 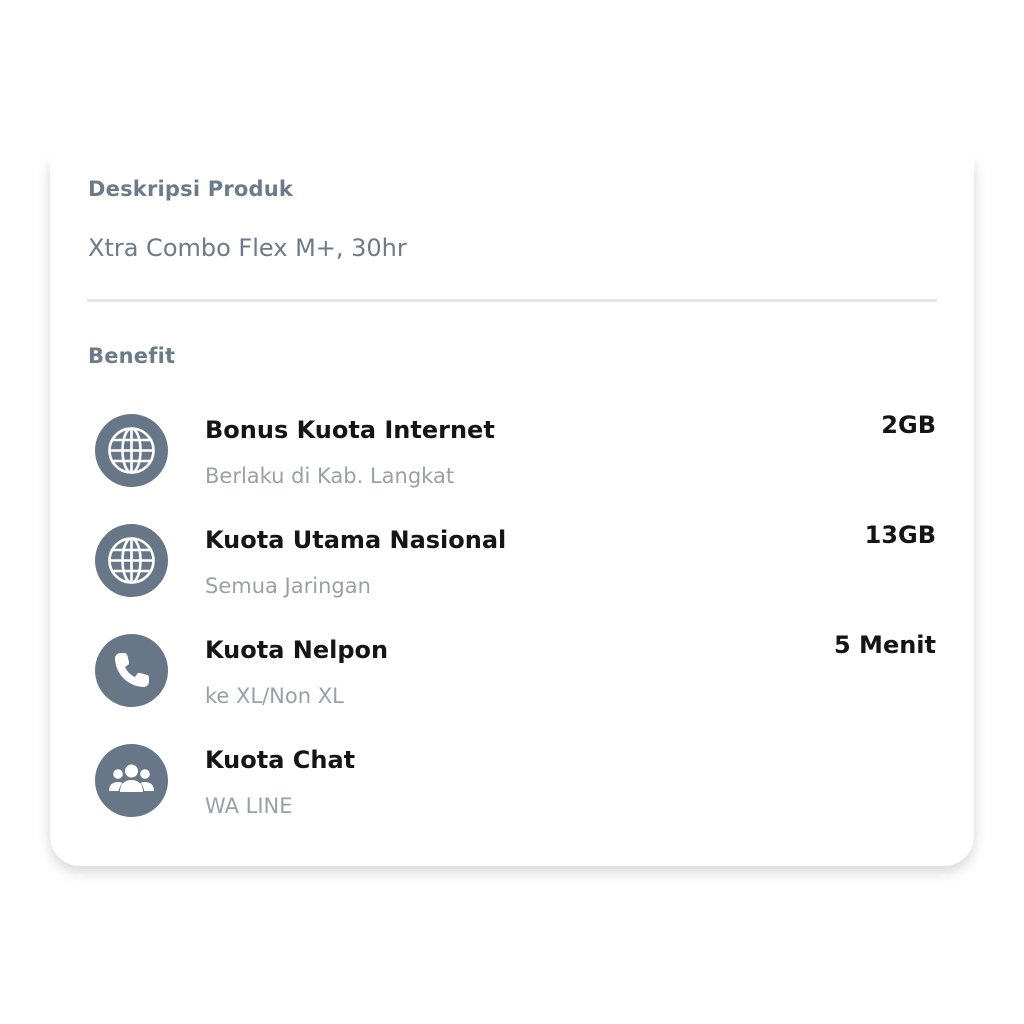 I want to click on benefit-amount: 2GB, so click(x=908, y=425).